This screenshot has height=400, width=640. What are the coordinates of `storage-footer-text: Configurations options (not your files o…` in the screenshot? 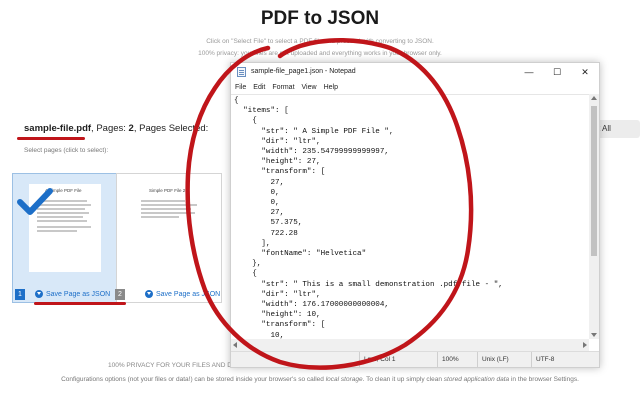 It's located at (193, 379).